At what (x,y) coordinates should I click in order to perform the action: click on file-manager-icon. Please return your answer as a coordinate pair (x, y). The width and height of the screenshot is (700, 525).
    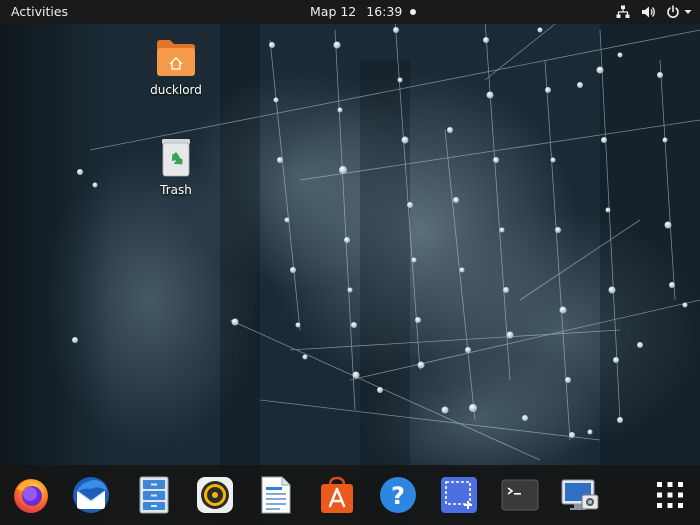
    Looking at the image, I should click on (154, 495).